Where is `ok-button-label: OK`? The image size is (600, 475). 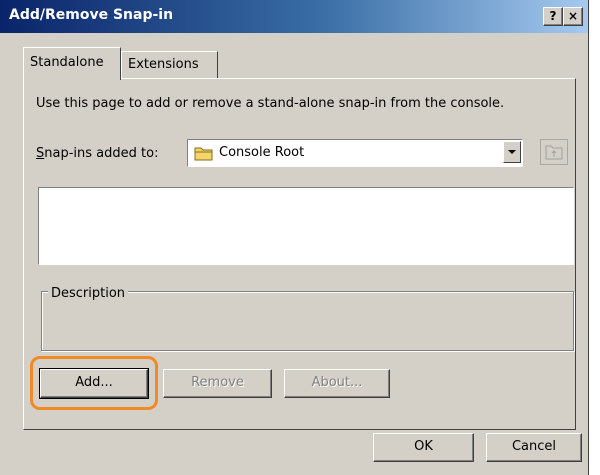 ok-button-label: OK is located at coordinates (423, 446).